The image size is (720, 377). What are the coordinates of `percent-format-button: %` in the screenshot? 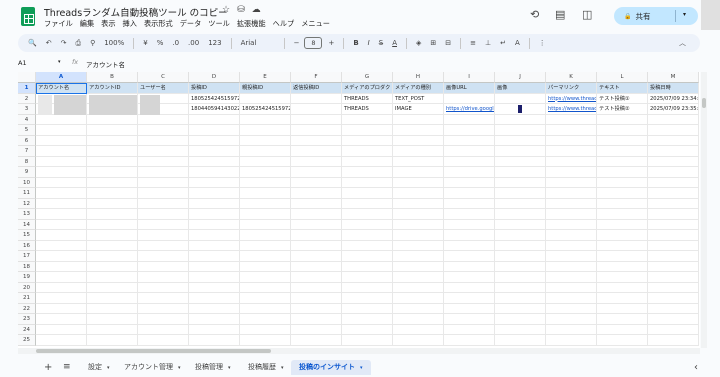 It's located at (160, 43).